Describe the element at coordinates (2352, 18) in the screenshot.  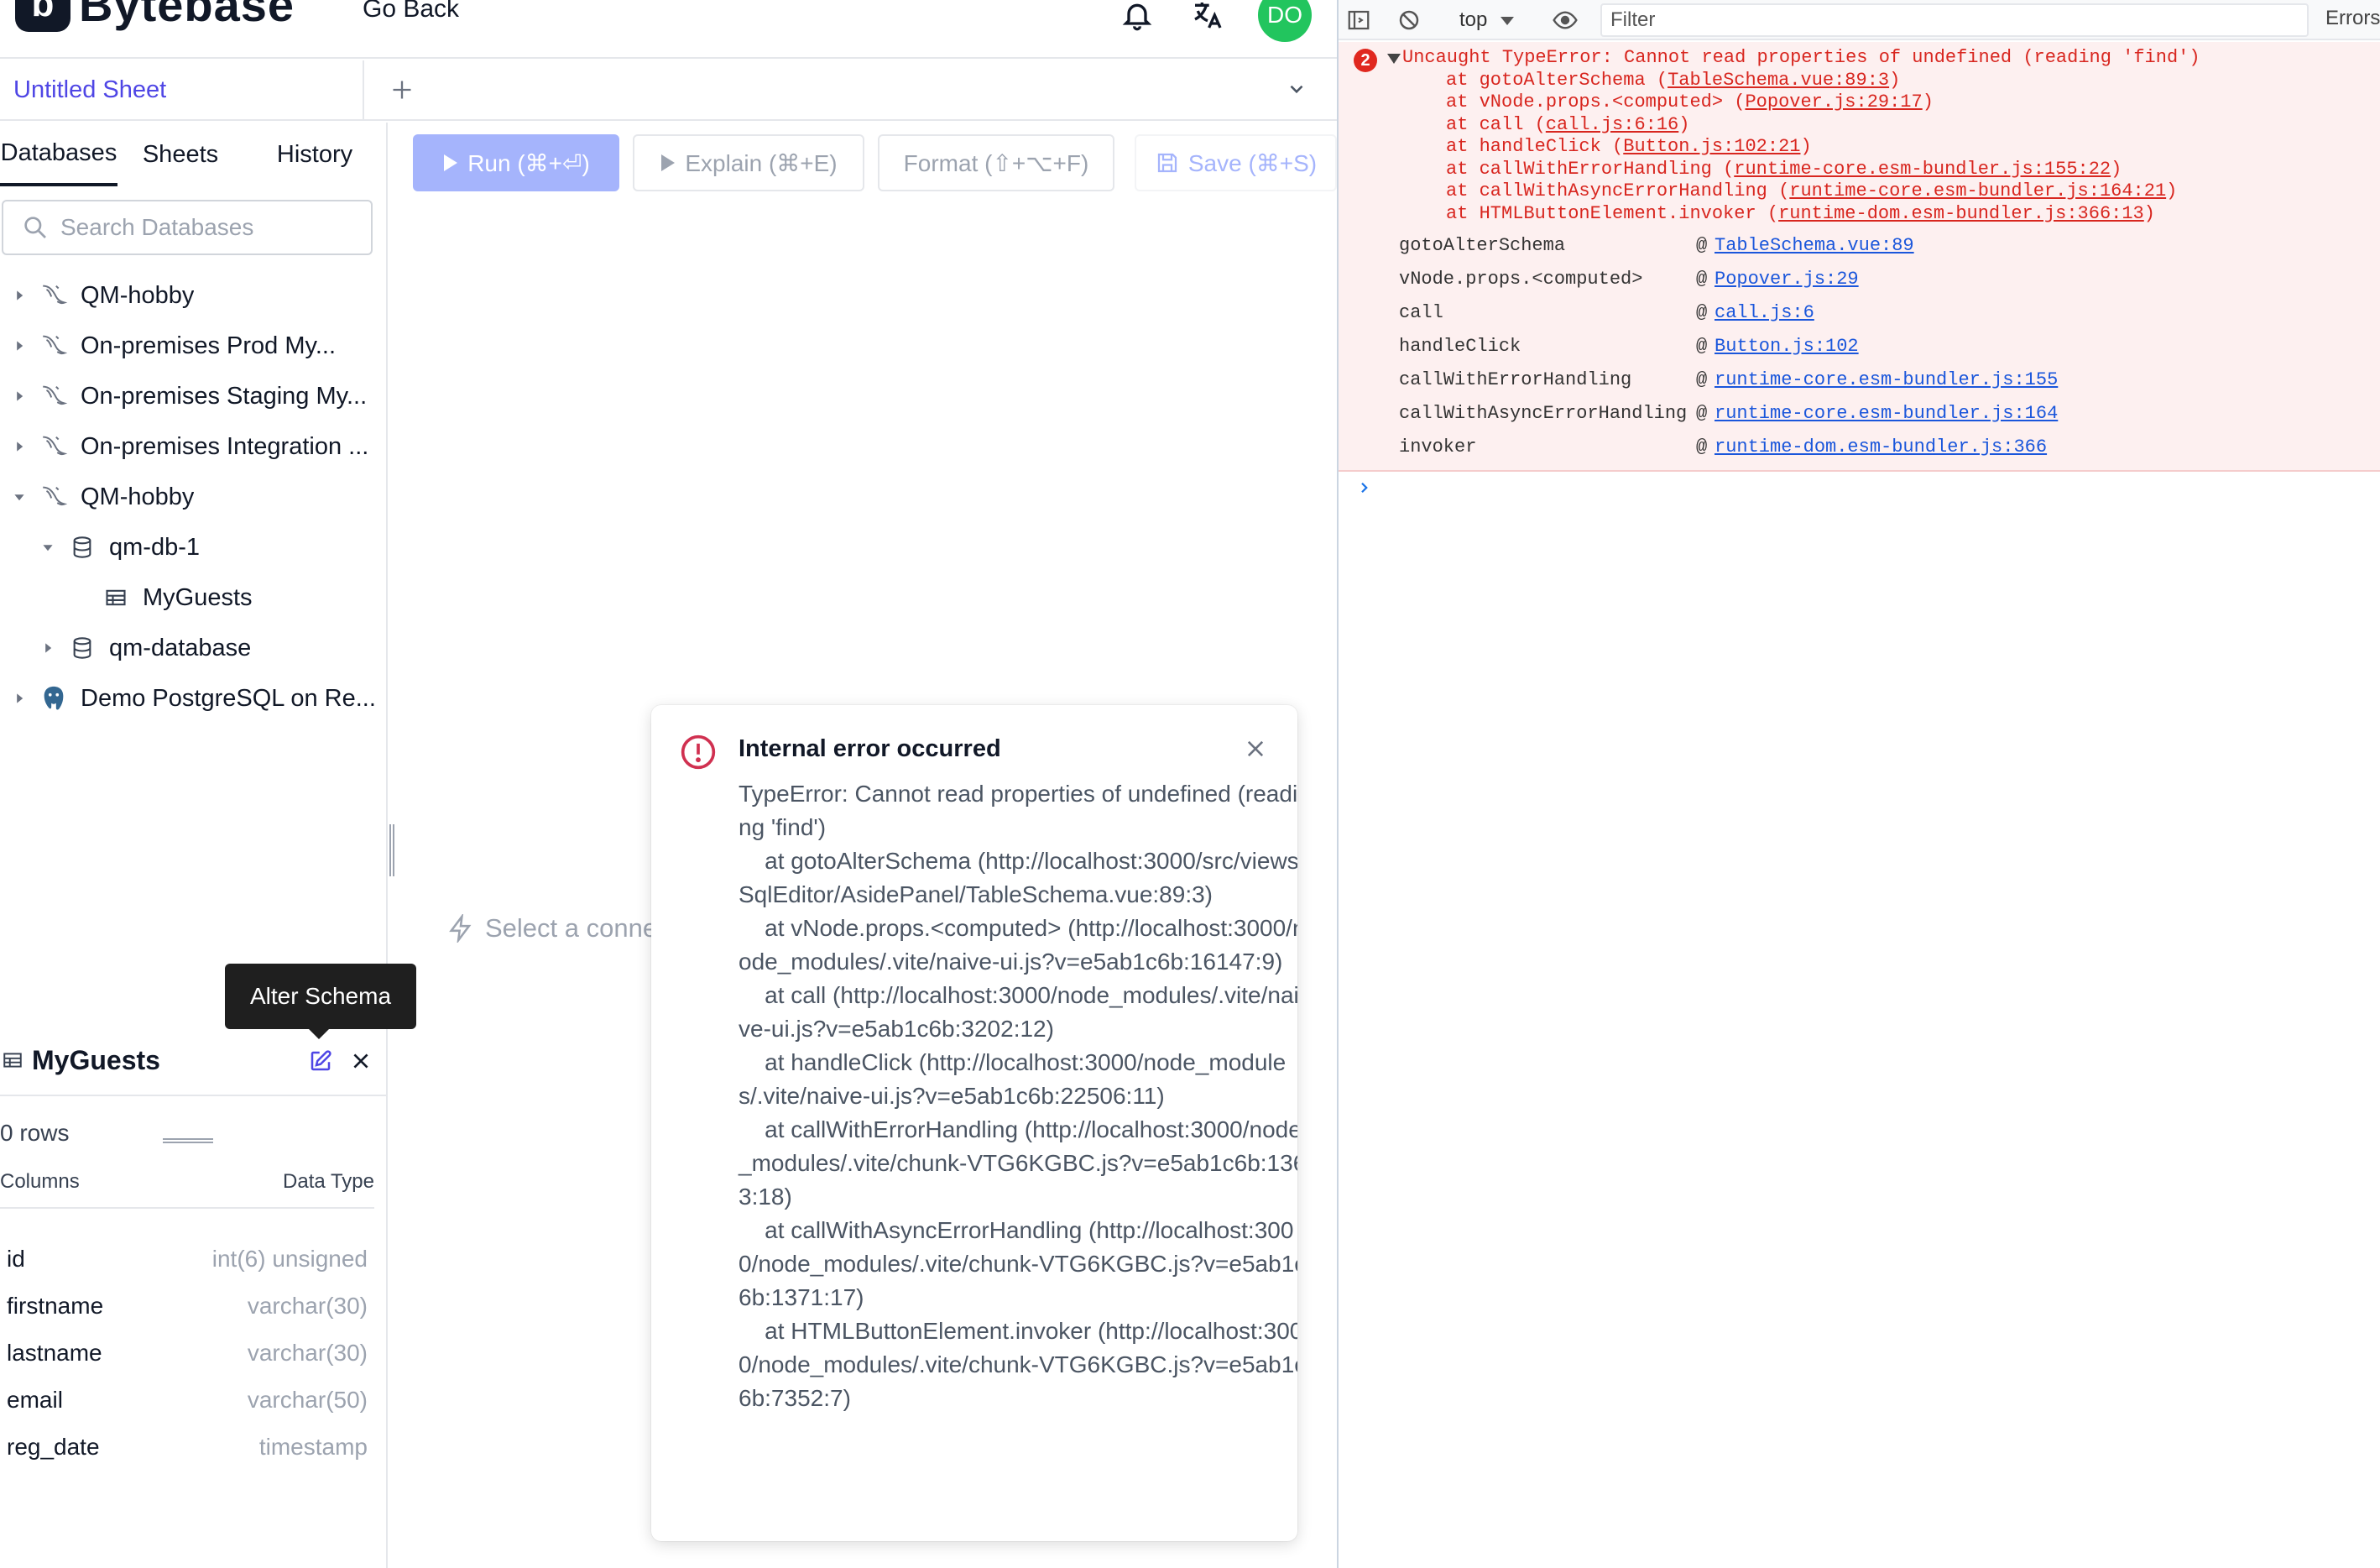
I see `log-levels-dropdown: Errors` at that location.